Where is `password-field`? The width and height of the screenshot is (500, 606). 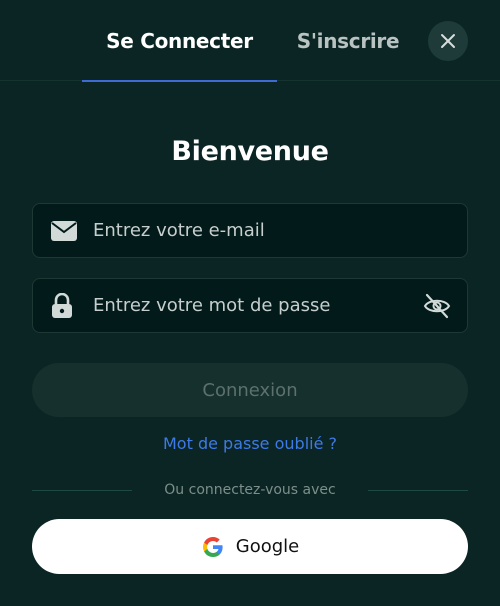
password-field is located at coordinates (250, 305).